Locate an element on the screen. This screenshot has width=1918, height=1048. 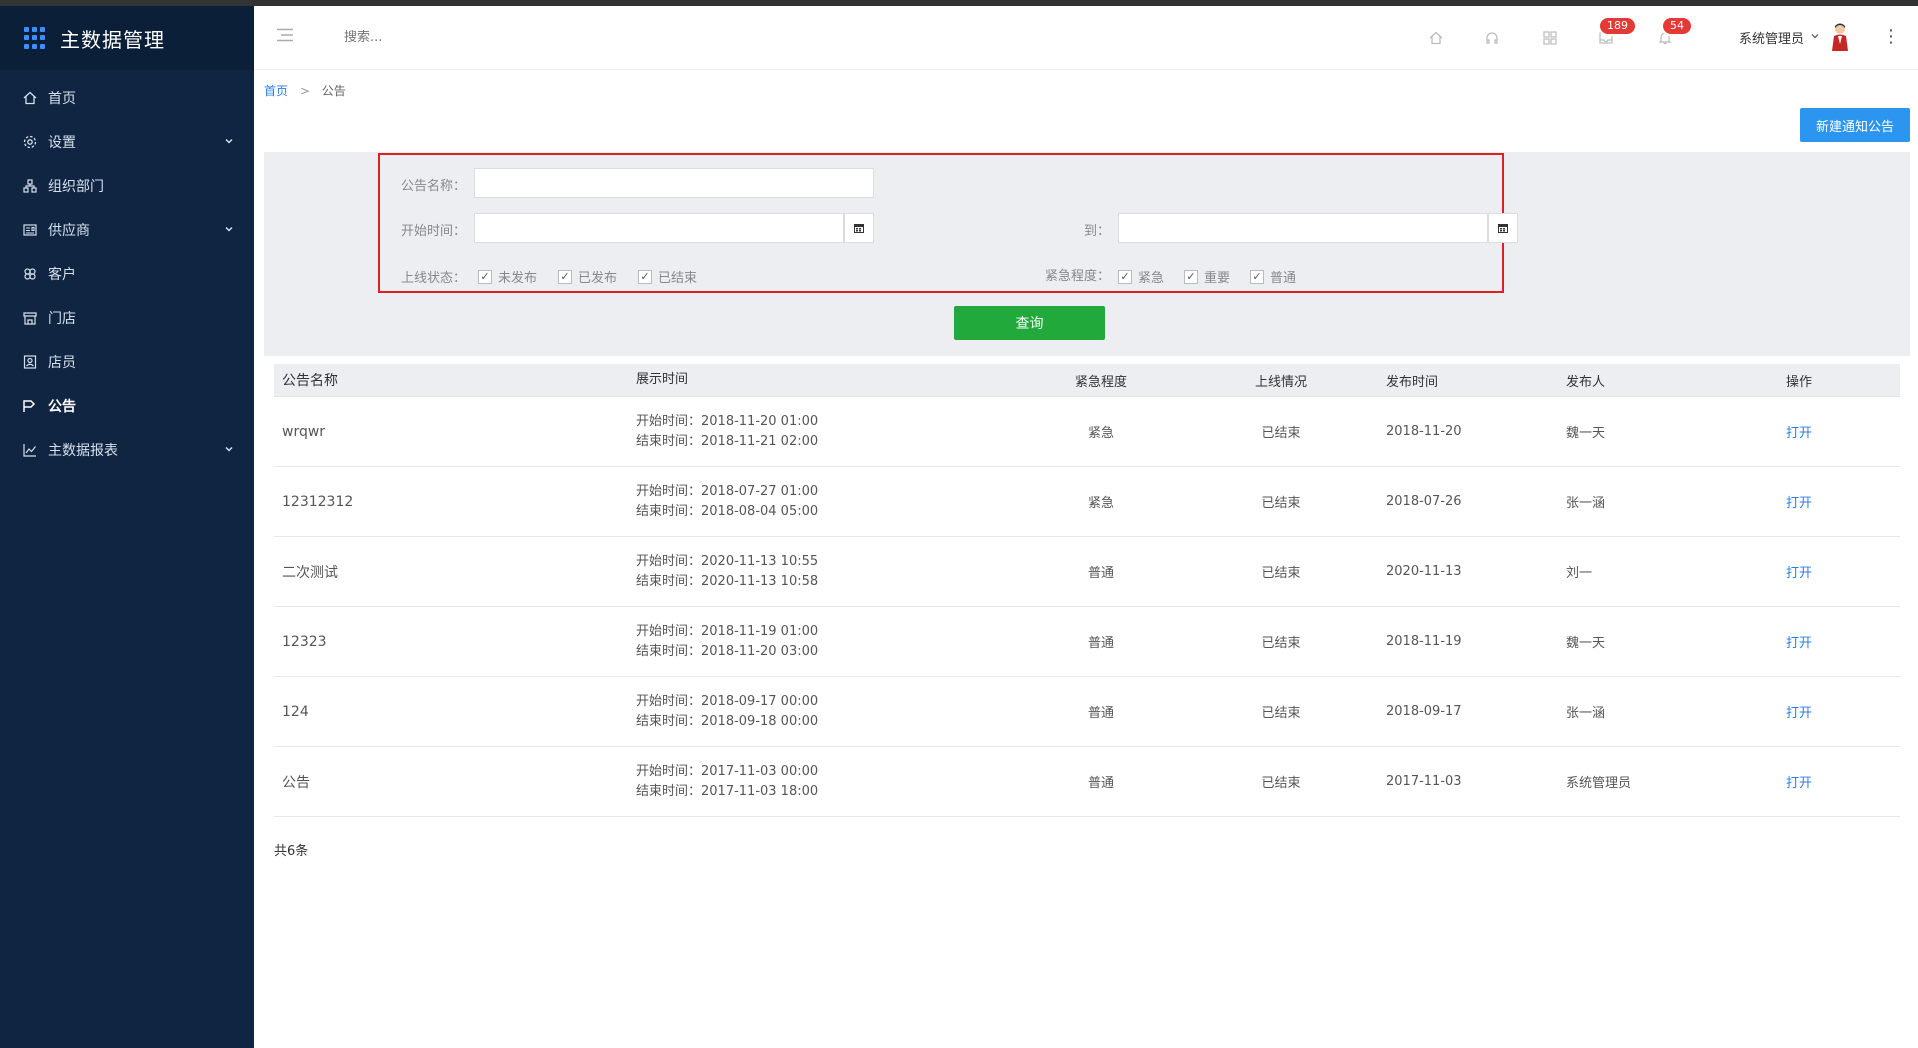
column-header: 发布时间 is located at coordinates (1476, 380).